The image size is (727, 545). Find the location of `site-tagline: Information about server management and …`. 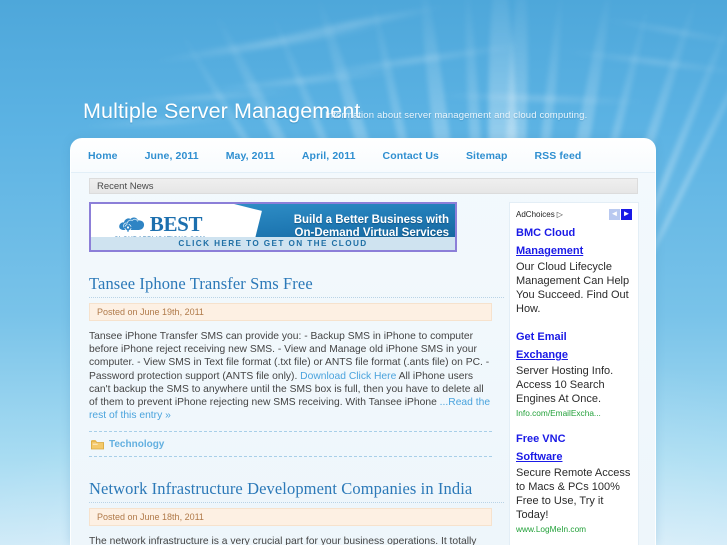

site-tagline: Information about server management and … is located at coordinates (456, 115).